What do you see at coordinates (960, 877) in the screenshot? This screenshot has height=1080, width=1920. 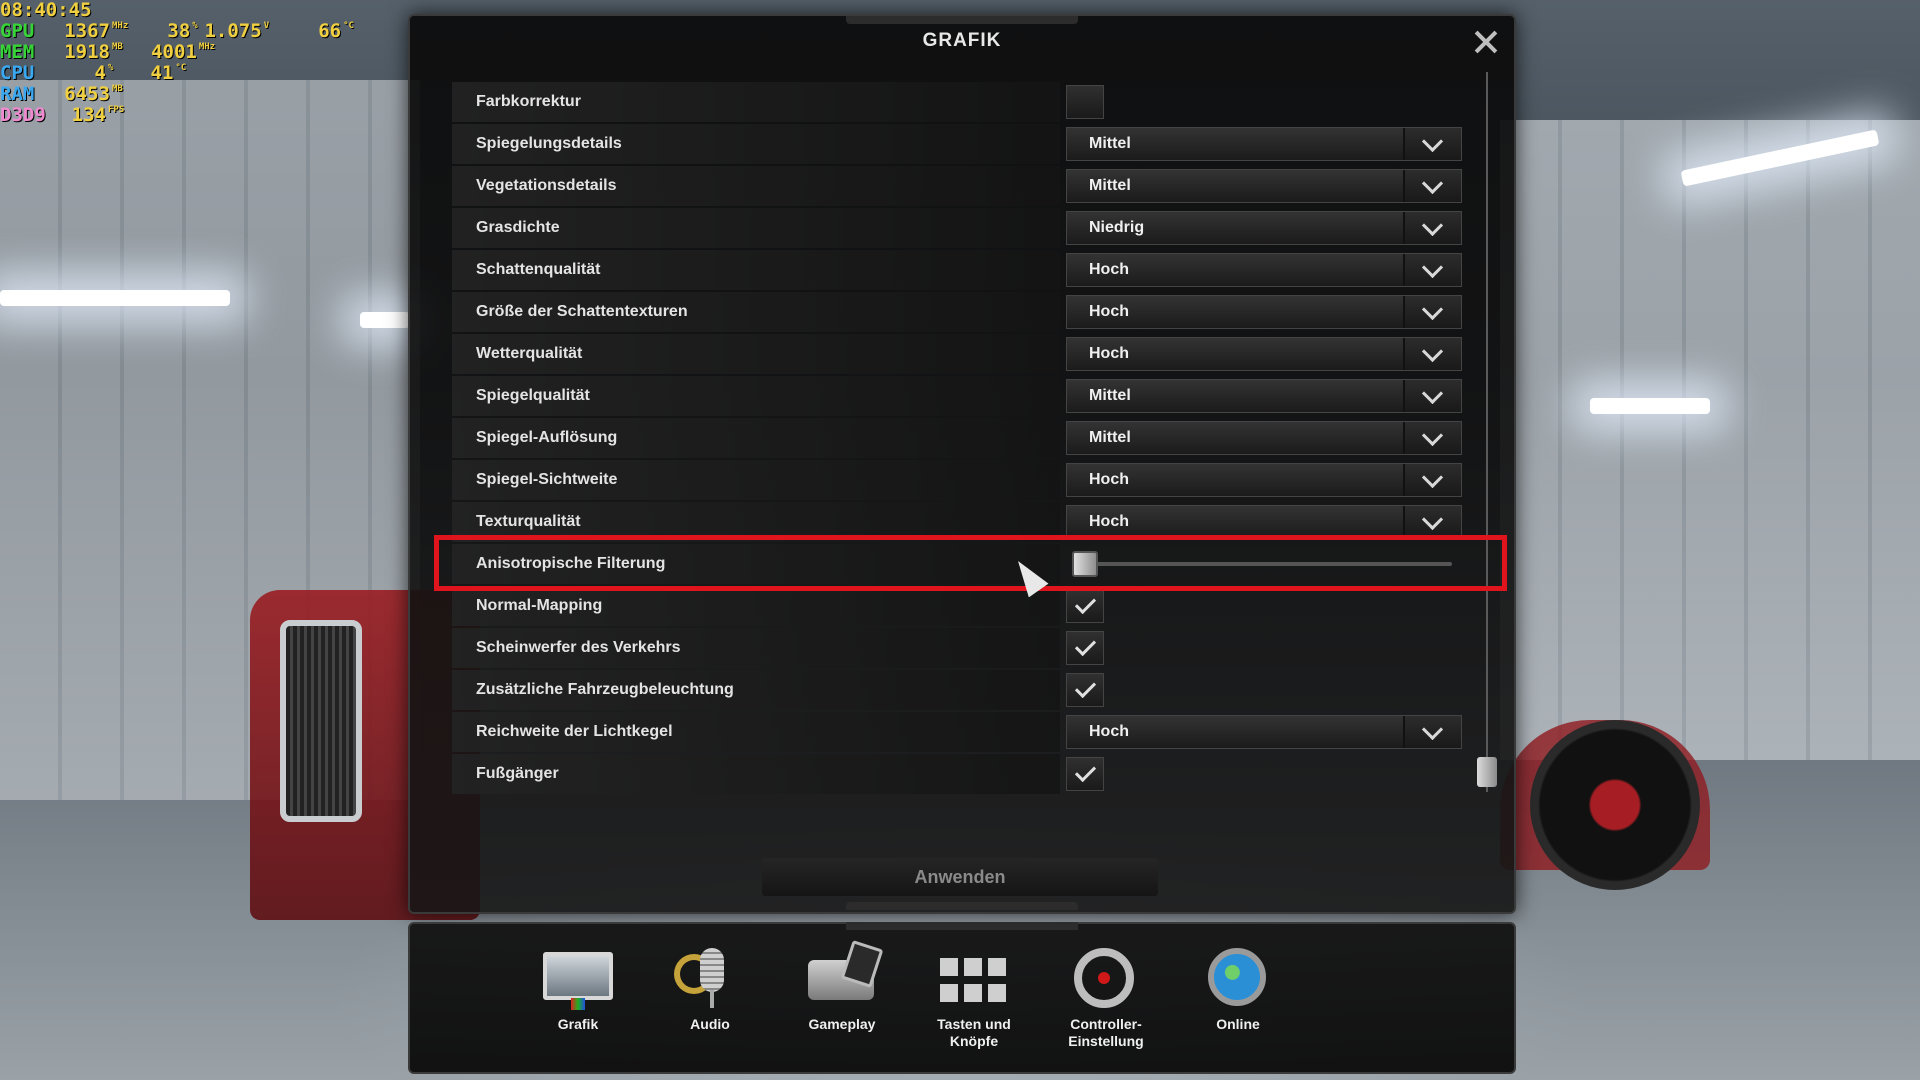 I see `apply-button: Anwenden` at bounding box center [960, 877].